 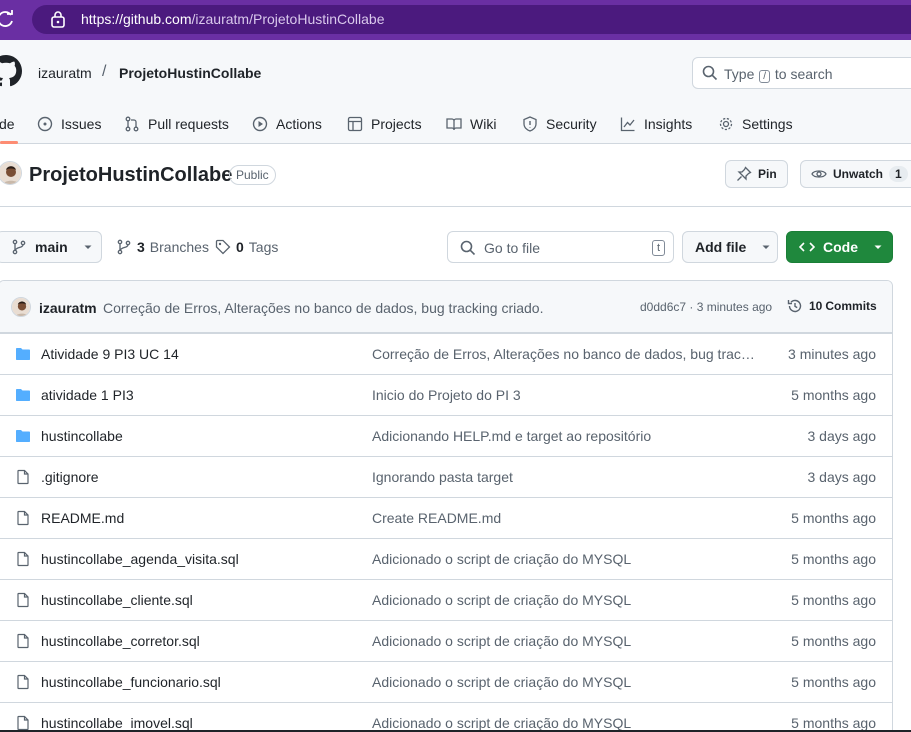 I want to click on file-commit-message: Create README.md, so click(x=436, y=518).